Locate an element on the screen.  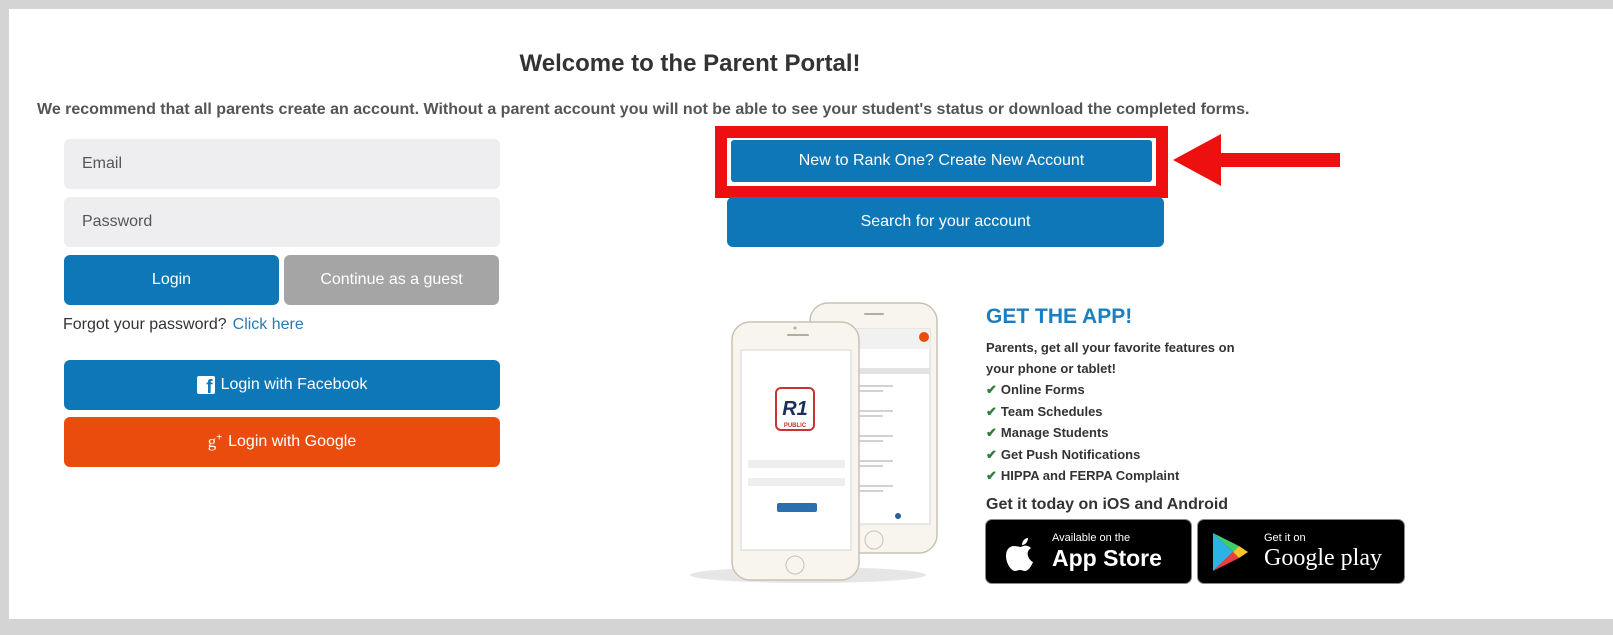
page-title: Welcome to the Parent Portal! is located at coordinates (690, 63).